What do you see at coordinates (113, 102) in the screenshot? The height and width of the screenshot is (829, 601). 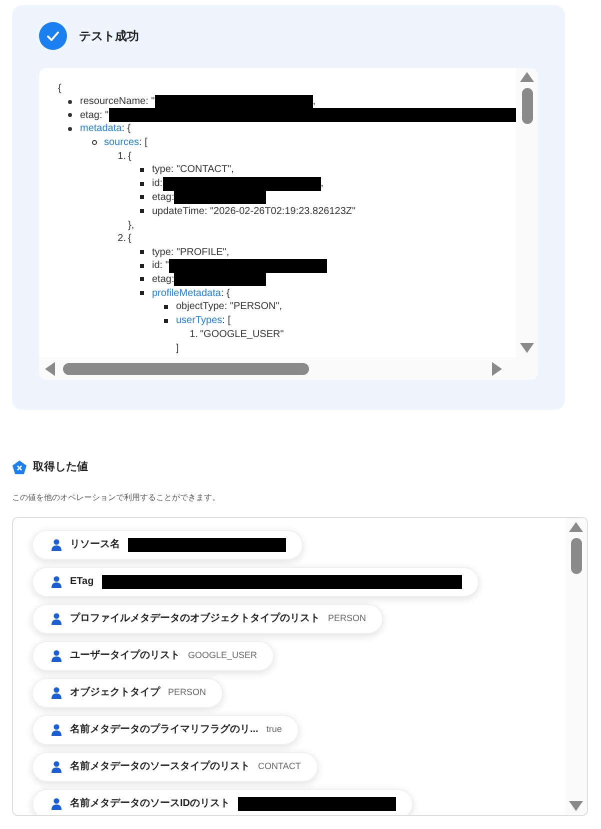 I see `json-key: resourceName` at bounding box center [113, 102].